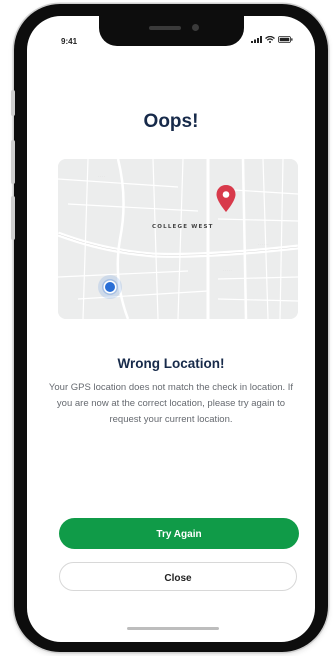 This screenshot has height=656, width=333. Describe the element at coordinates (171, 121) in the screenshot. I see `page-title: Oops!` at that location.